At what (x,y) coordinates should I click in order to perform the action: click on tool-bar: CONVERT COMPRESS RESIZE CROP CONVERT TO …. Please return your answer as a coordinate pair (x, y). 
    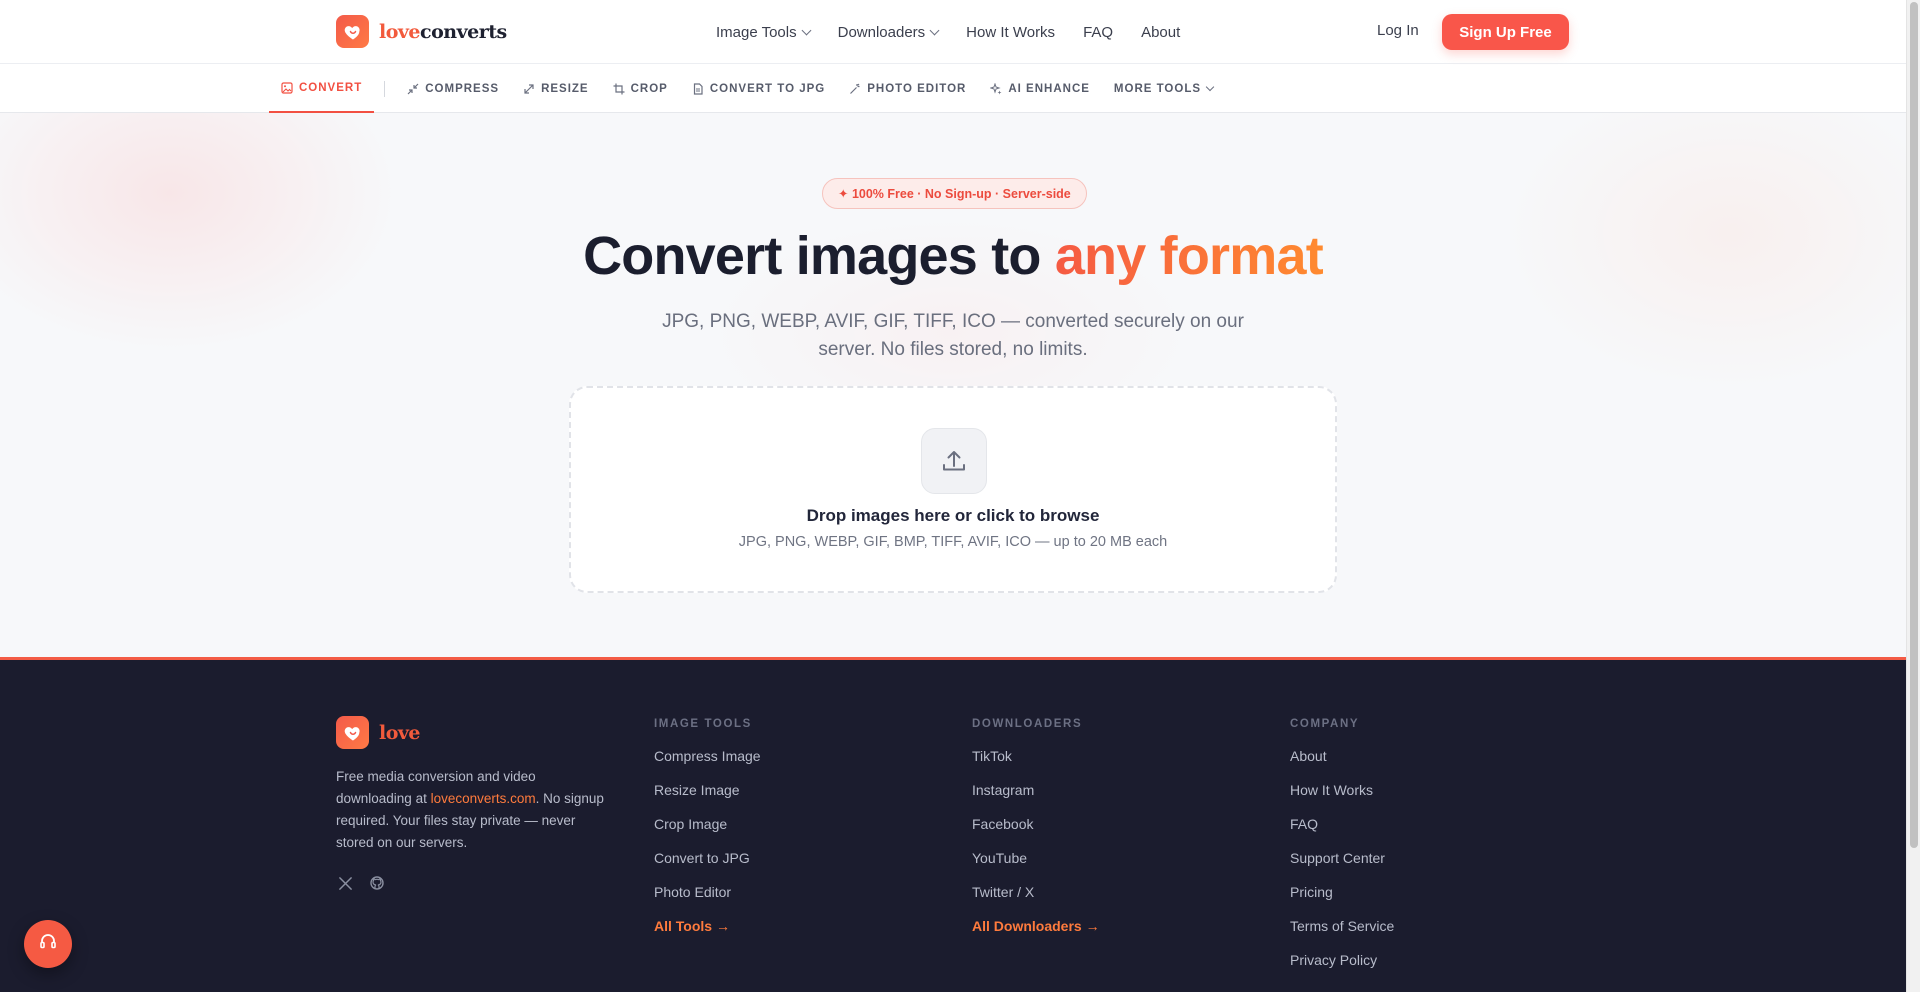
    Looking at the image, I should click on (953, 89).